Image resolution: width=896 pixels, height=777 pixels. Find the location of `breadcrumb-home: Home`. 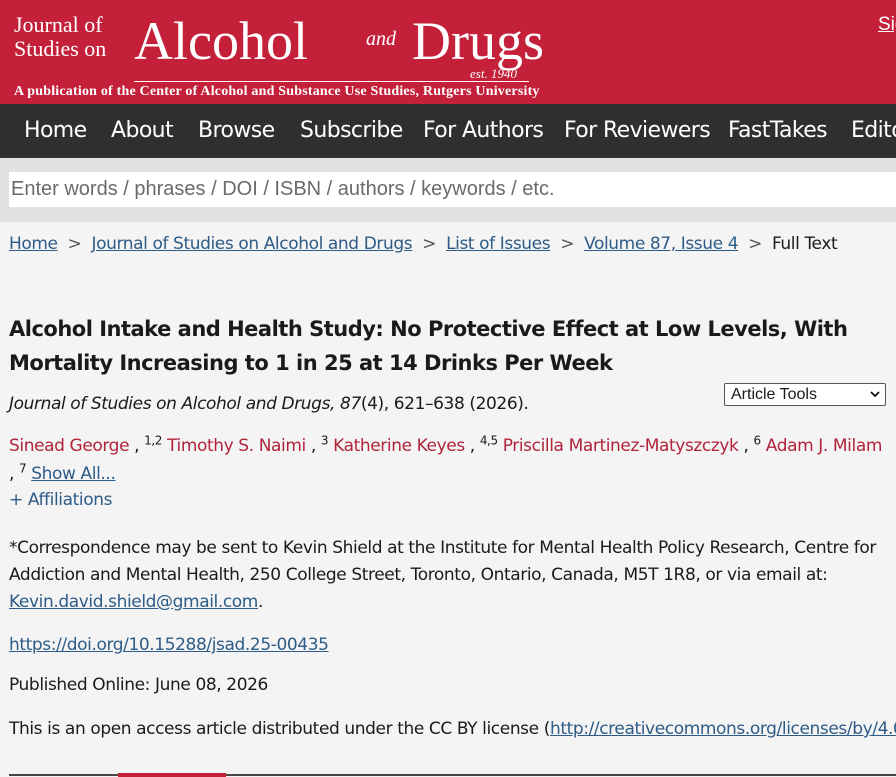

breadcrumb-home: Home is located at coordinates (33, 244).